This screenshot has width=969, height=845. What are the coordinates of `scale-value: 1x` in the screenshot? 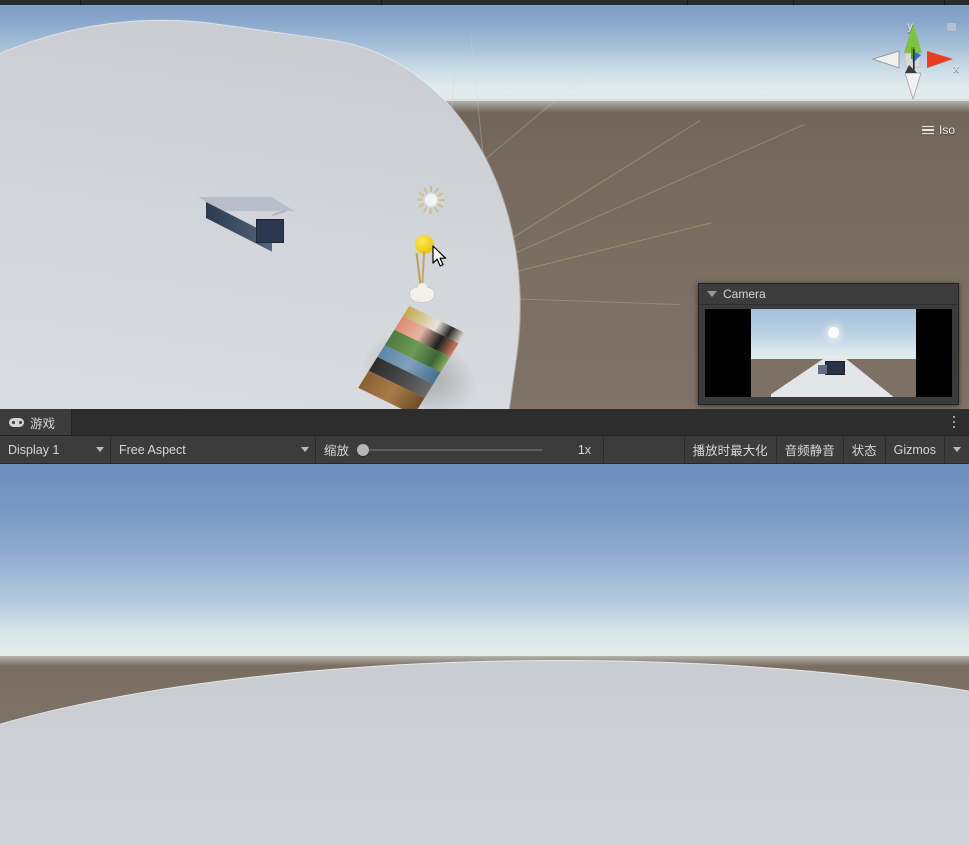 It's located at (584, 449).